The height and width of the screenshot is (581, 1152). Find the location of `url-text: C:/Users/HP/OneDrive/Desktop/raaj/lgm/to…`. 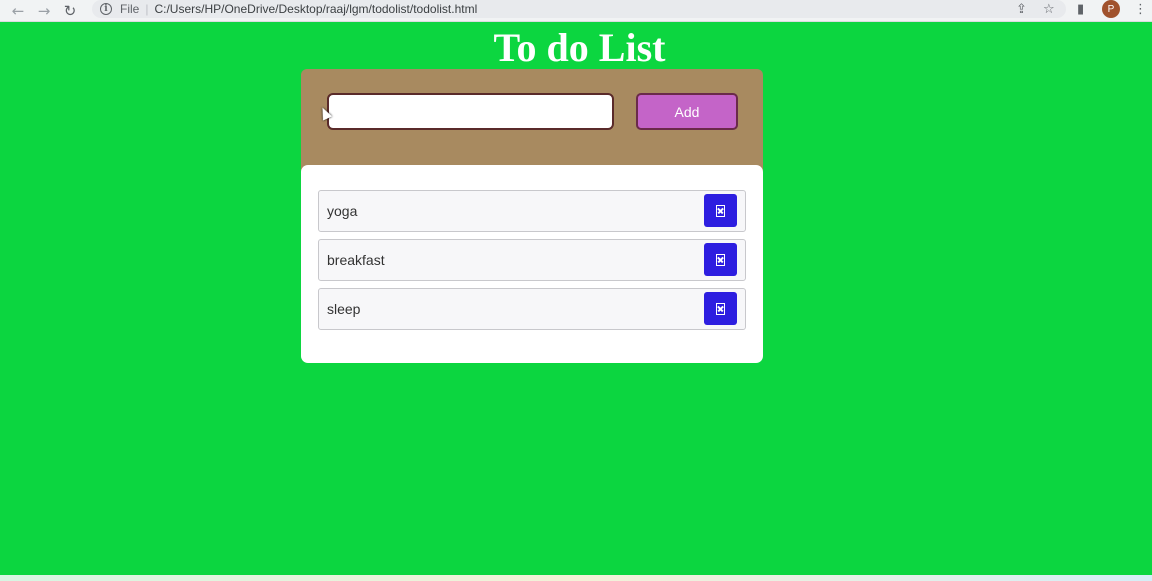

url-text: C:/Users/HP/OneDrive/Desktop/raaj/lgm/to… is located at coordinates (315, 9).